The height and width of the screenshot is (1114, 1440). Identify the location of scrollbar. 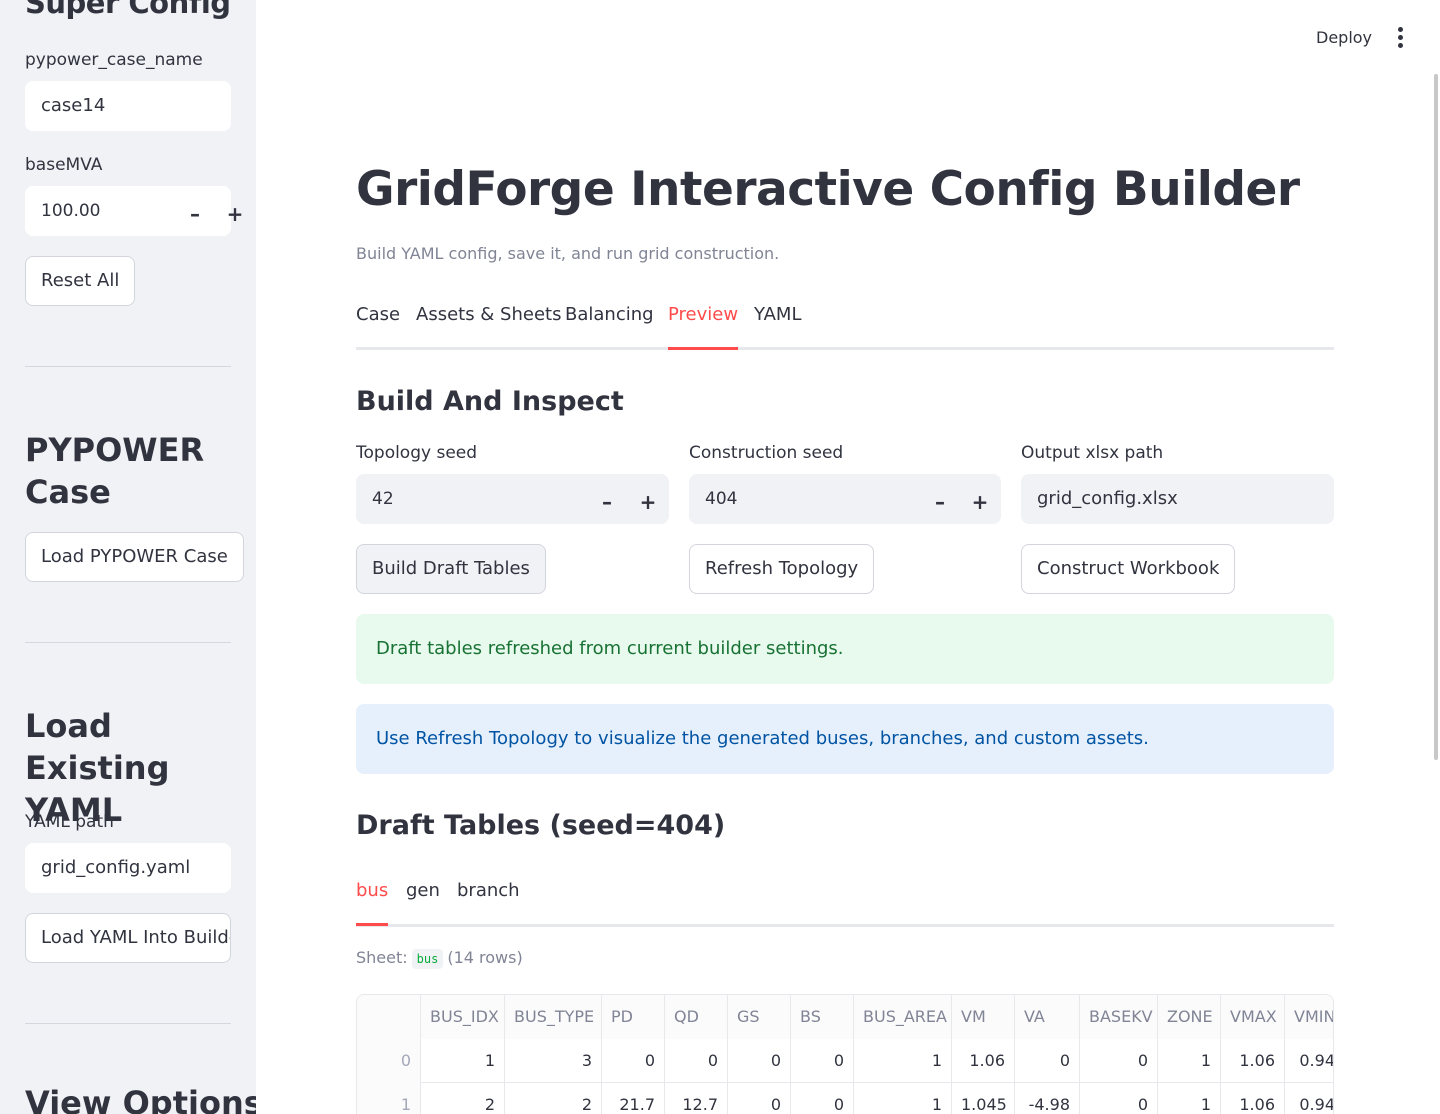
(1436, 417).